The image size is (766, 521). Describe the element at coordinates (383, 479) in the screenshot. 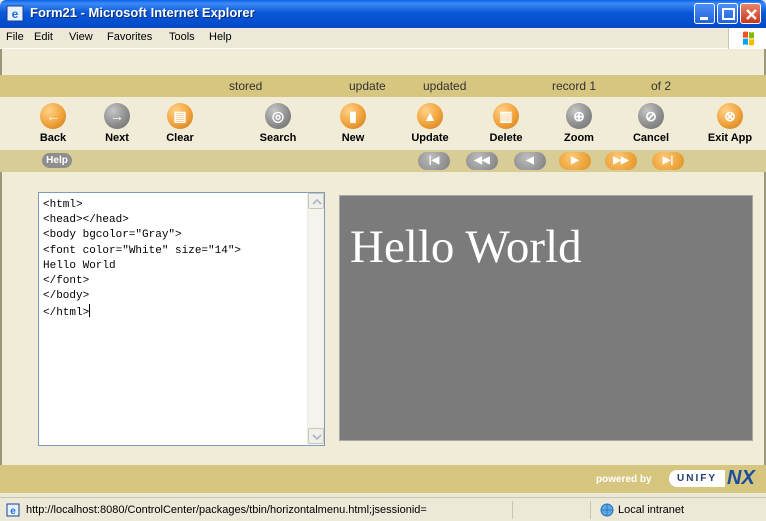

I see `footer-band: powered by UNIFY NX` at that location.